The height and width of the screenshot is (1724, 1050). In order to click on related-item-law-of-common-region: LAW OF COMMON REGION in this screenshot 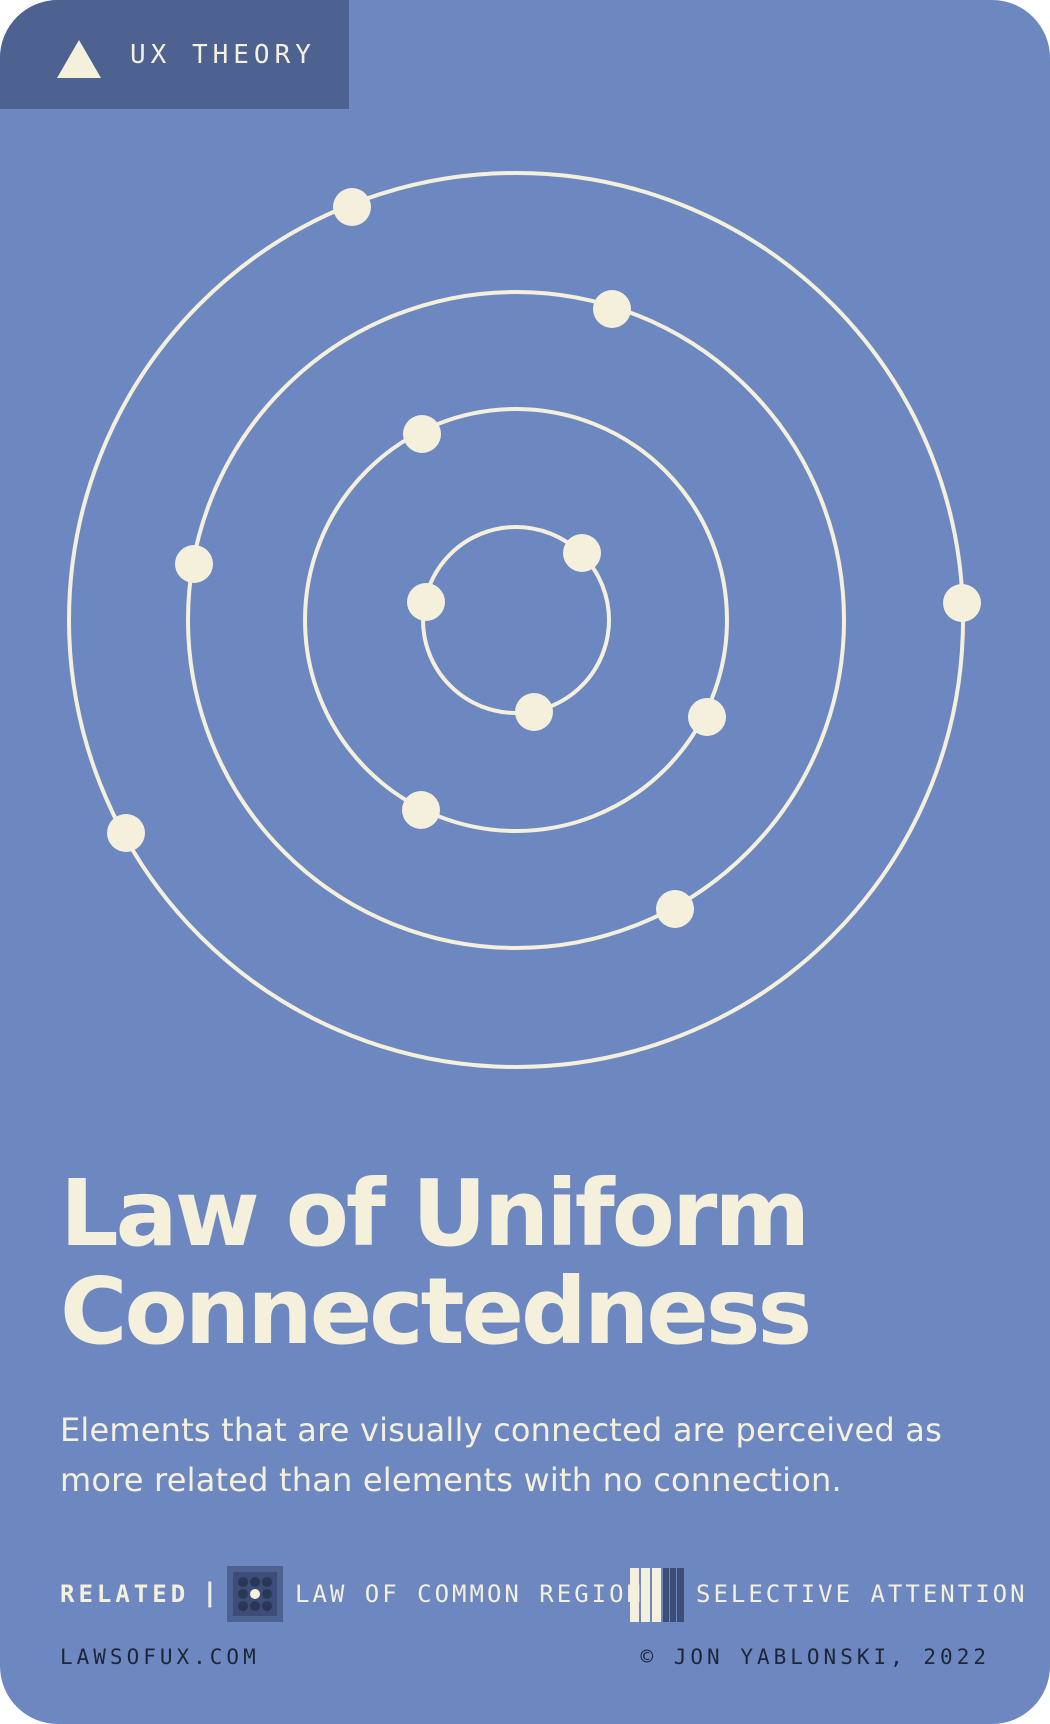, I will do `click(469, 1594)`.